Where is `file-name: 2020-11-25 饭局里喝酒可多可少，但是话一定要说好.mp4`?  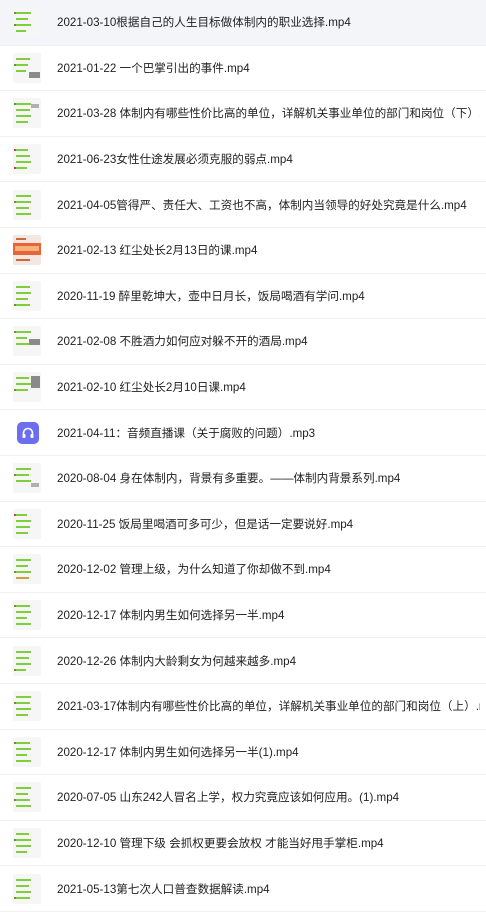 file-name: 2020-11-25 饭局里喝酒可多可少，但是话一定要说好.mp4 is located at coordinates (205, 524).